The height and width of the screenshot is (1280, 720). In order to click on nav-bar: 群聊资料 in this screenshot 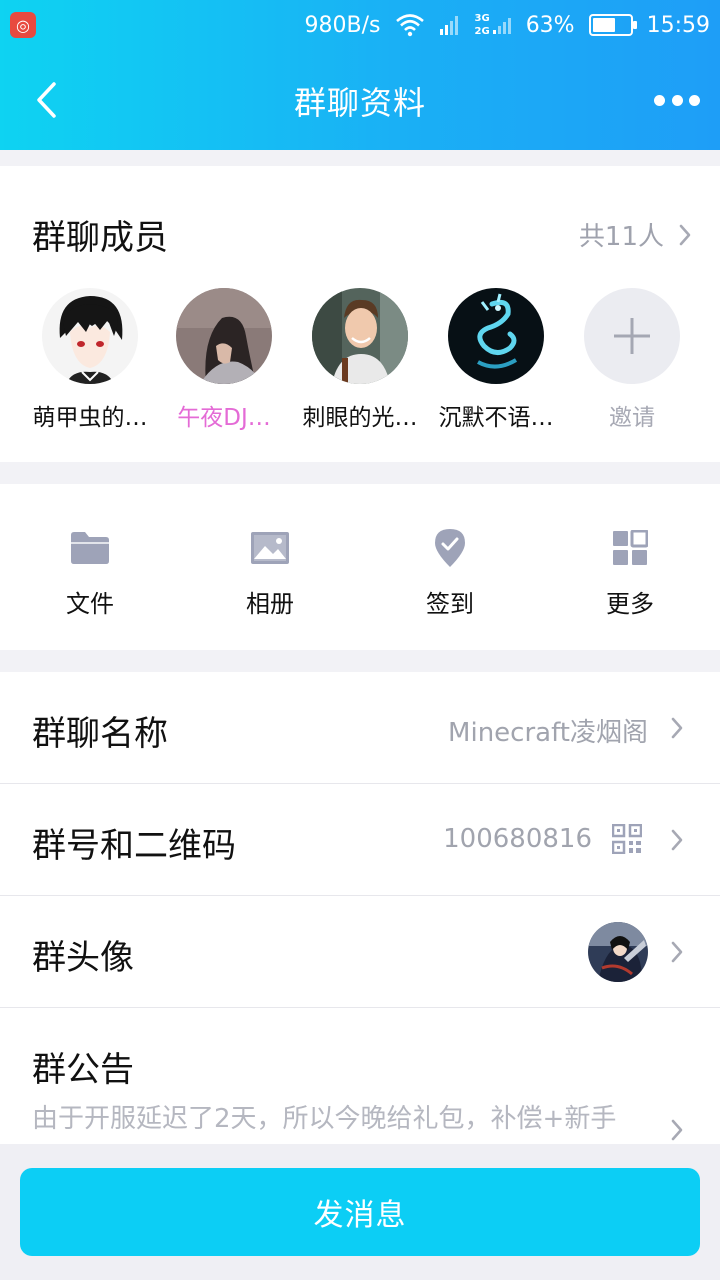, I will do `click(360, 101)`.